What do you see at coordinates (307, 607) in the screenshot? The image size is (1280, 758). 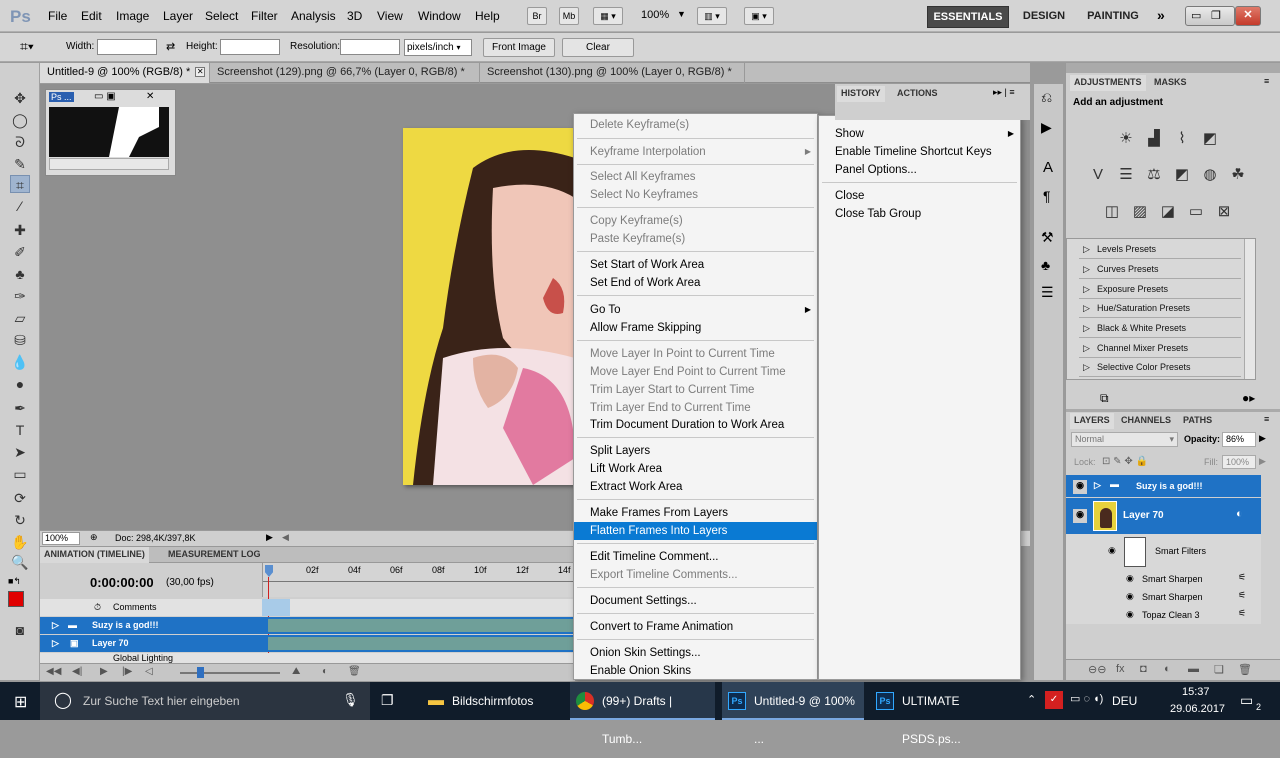 I see `comments-row: ⏱ Comments` at bounding box center [307, 607].